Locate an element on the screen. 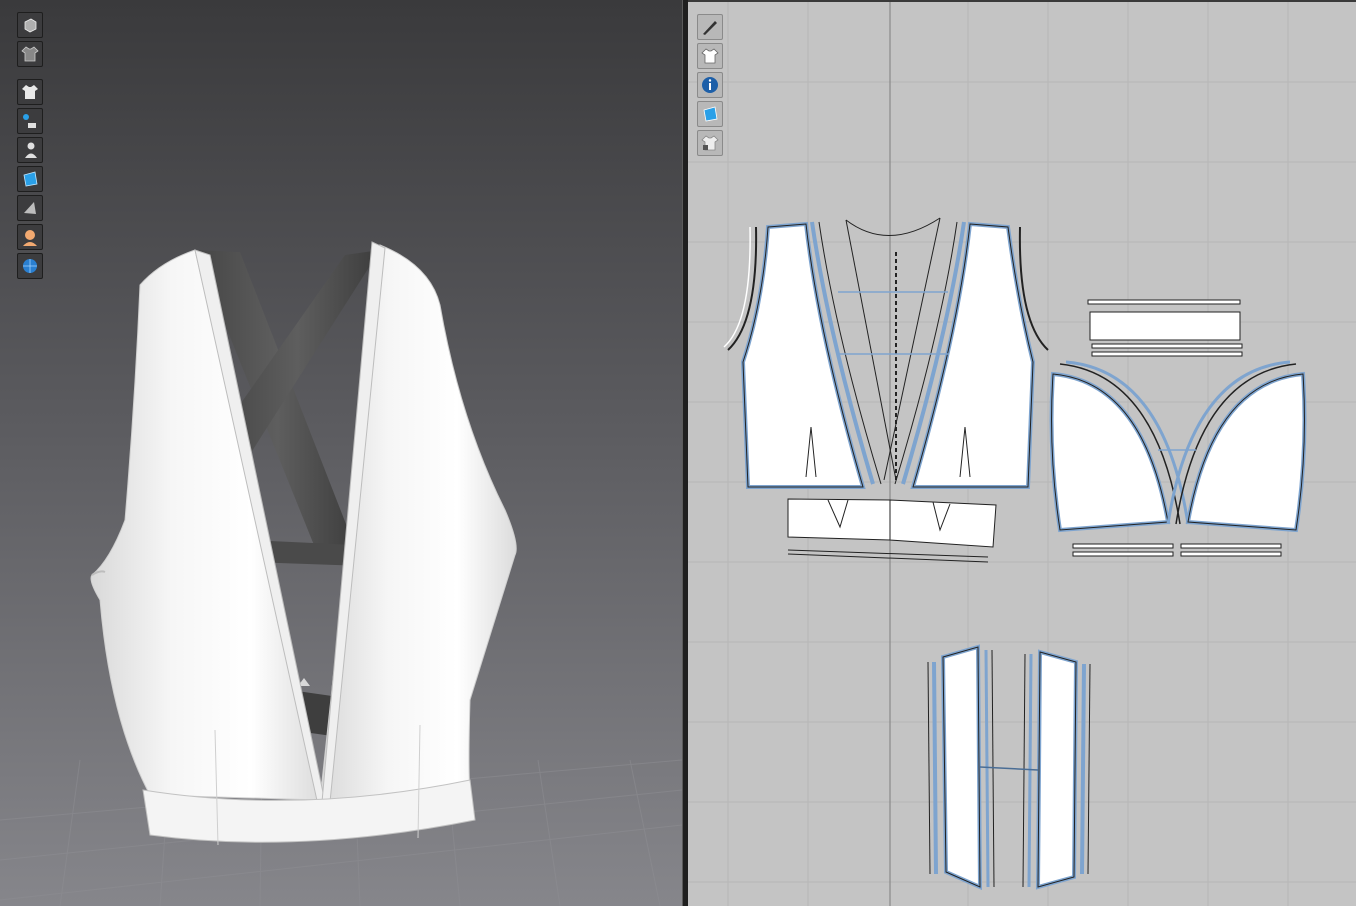 This screenshot has width=1356, height=906. globe-icon is located at coordinates (30, 266).